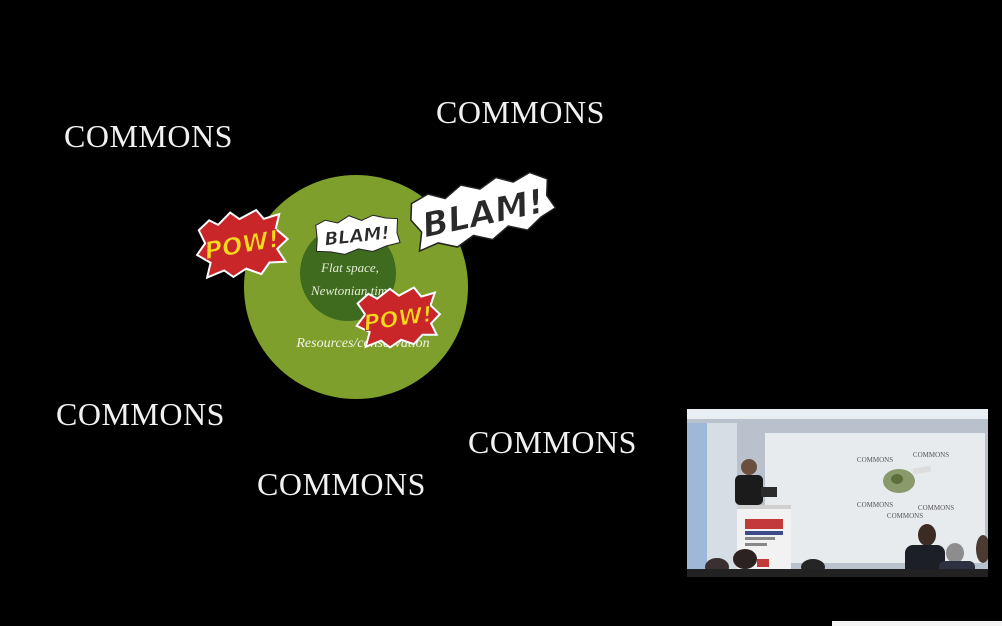 This screenshot has height=626, width=1002. I want to click on projected-commons-2: COMMONS, so click(931, 455).